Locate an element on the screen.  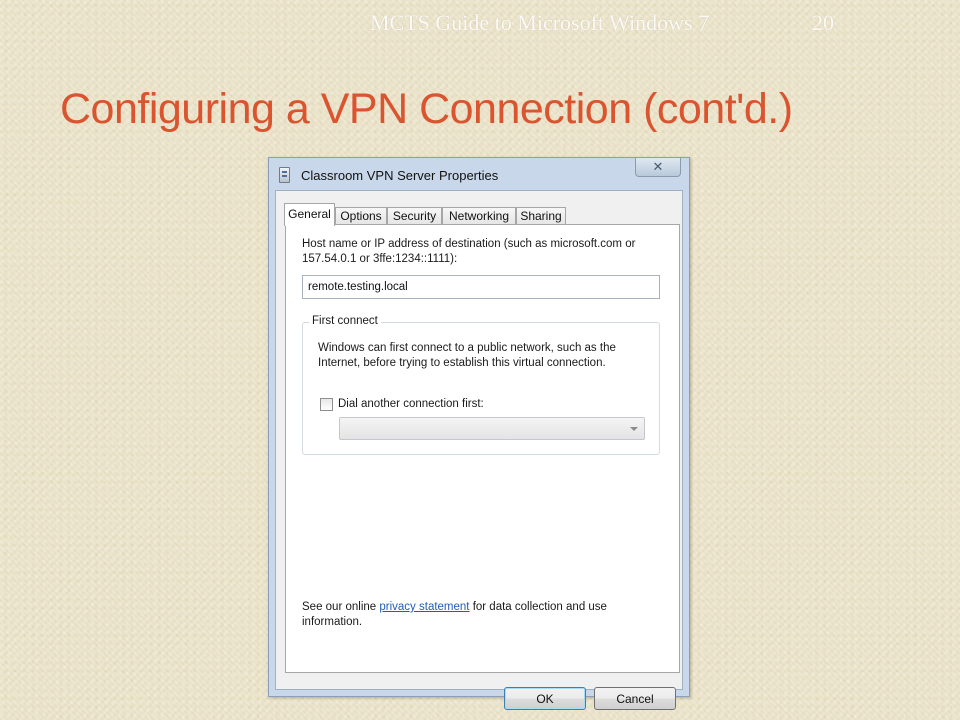
vpn-connection-icon is located at coordinates (284, 175).